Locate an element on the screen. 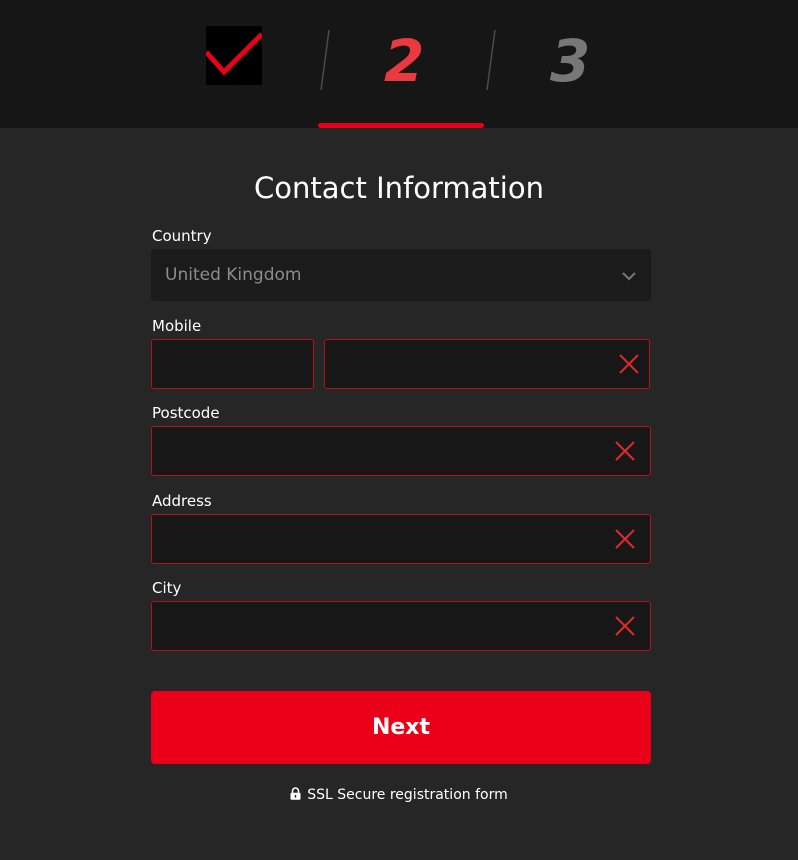  city-input is located at coordinates (401, 626).